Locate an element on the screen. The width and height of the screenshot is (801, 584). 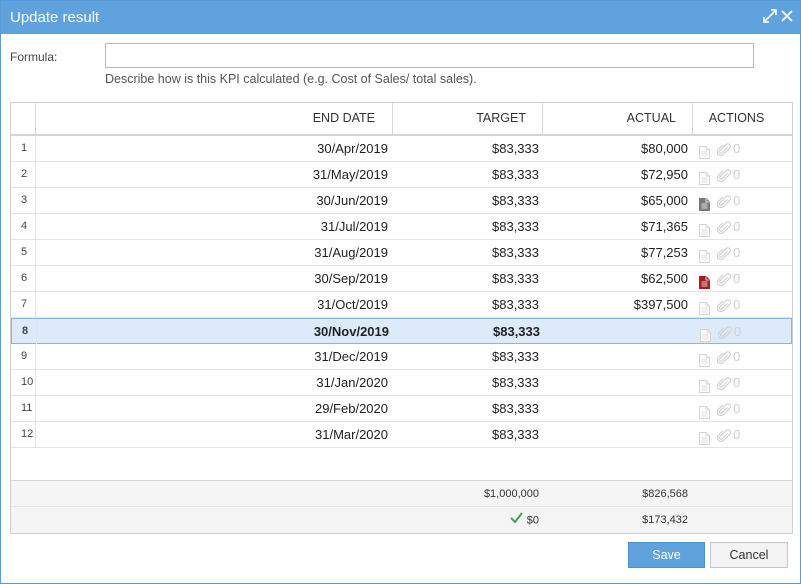
row-number: 6 is located at coordinates (23, 279).